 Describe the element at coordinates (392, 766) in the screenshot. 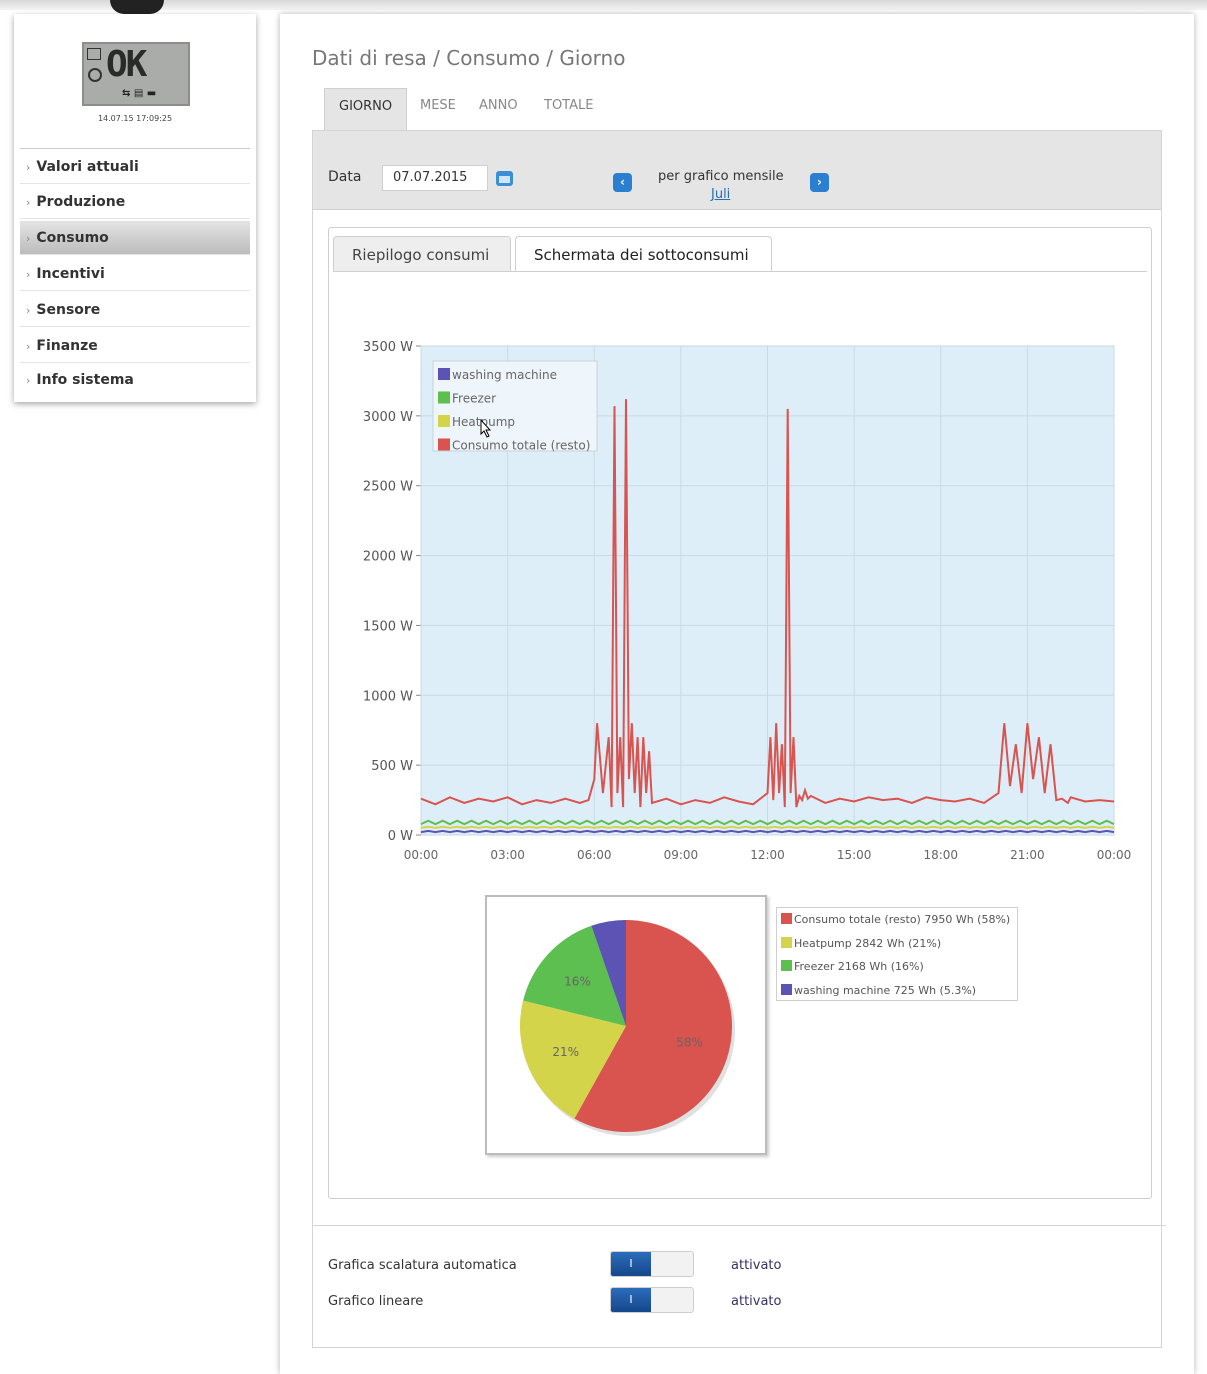

I see `y-tick-label: 500 W` at that location.